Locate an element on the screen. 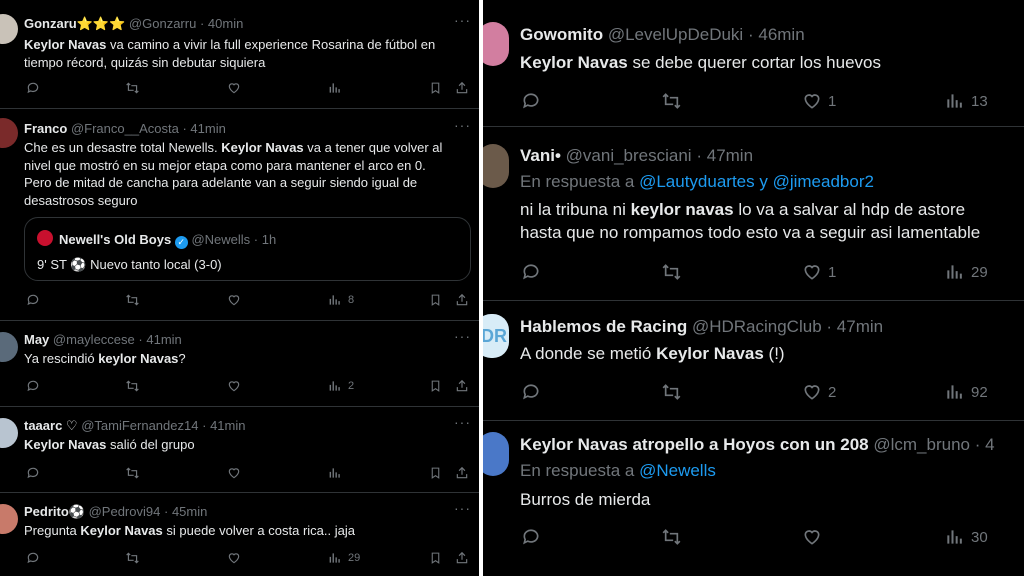  author-handle: @lcm_bruno is located at coordinates (921, 444).